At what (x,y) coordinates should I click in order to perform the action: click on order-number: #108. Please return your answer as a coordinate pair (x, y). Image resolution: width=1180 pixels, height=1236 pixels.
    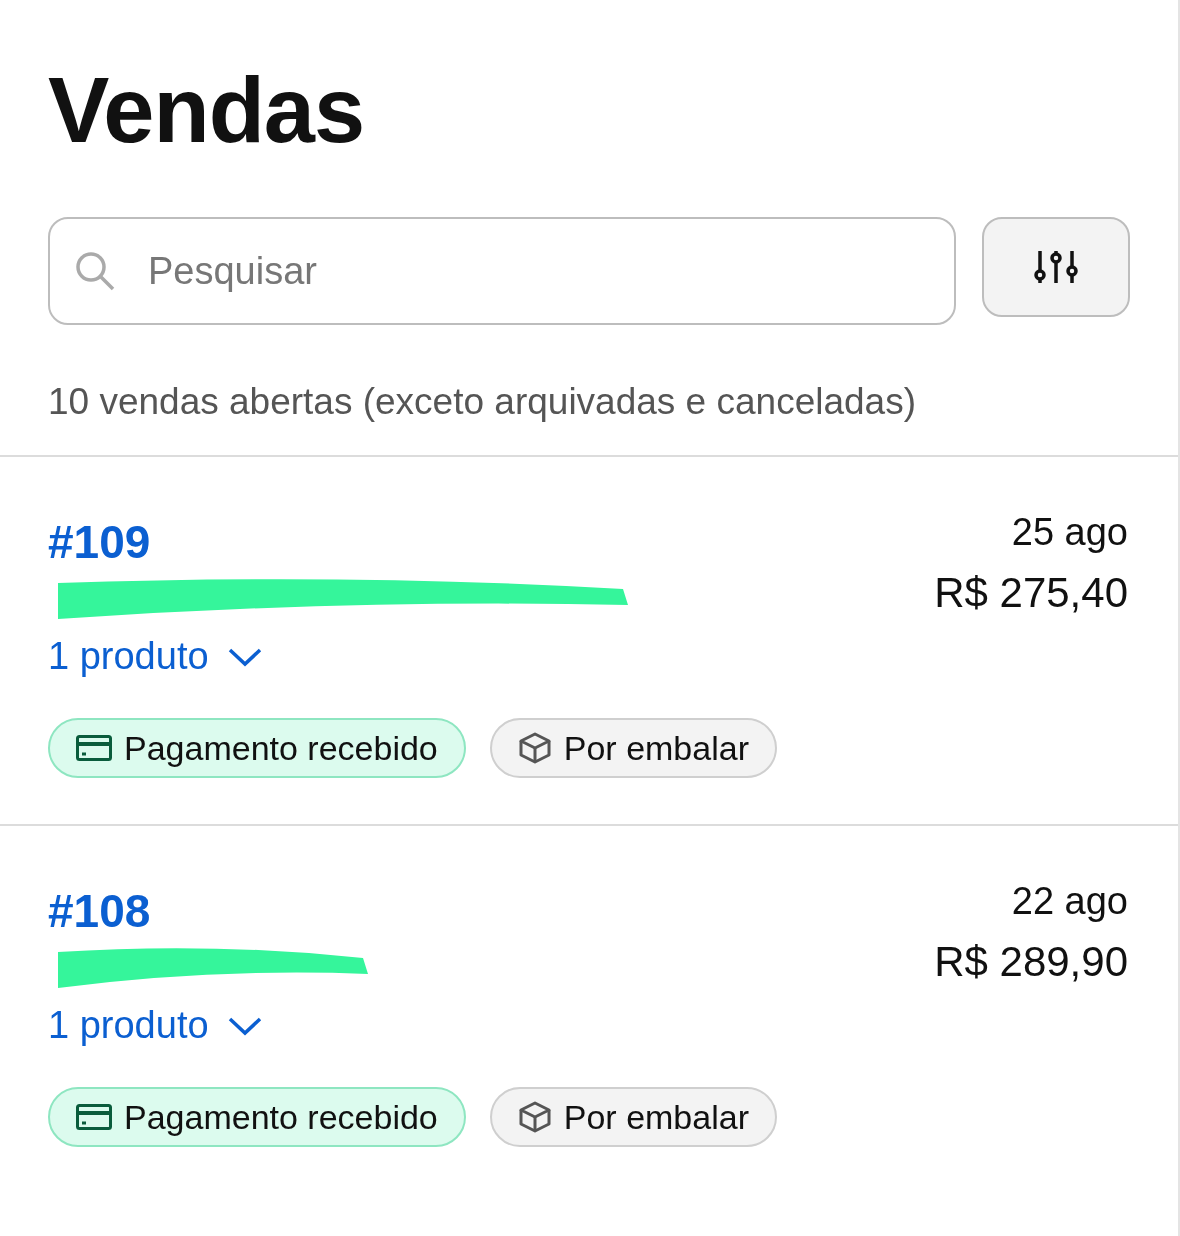
    Looking at the image, I should click on (99, 911).